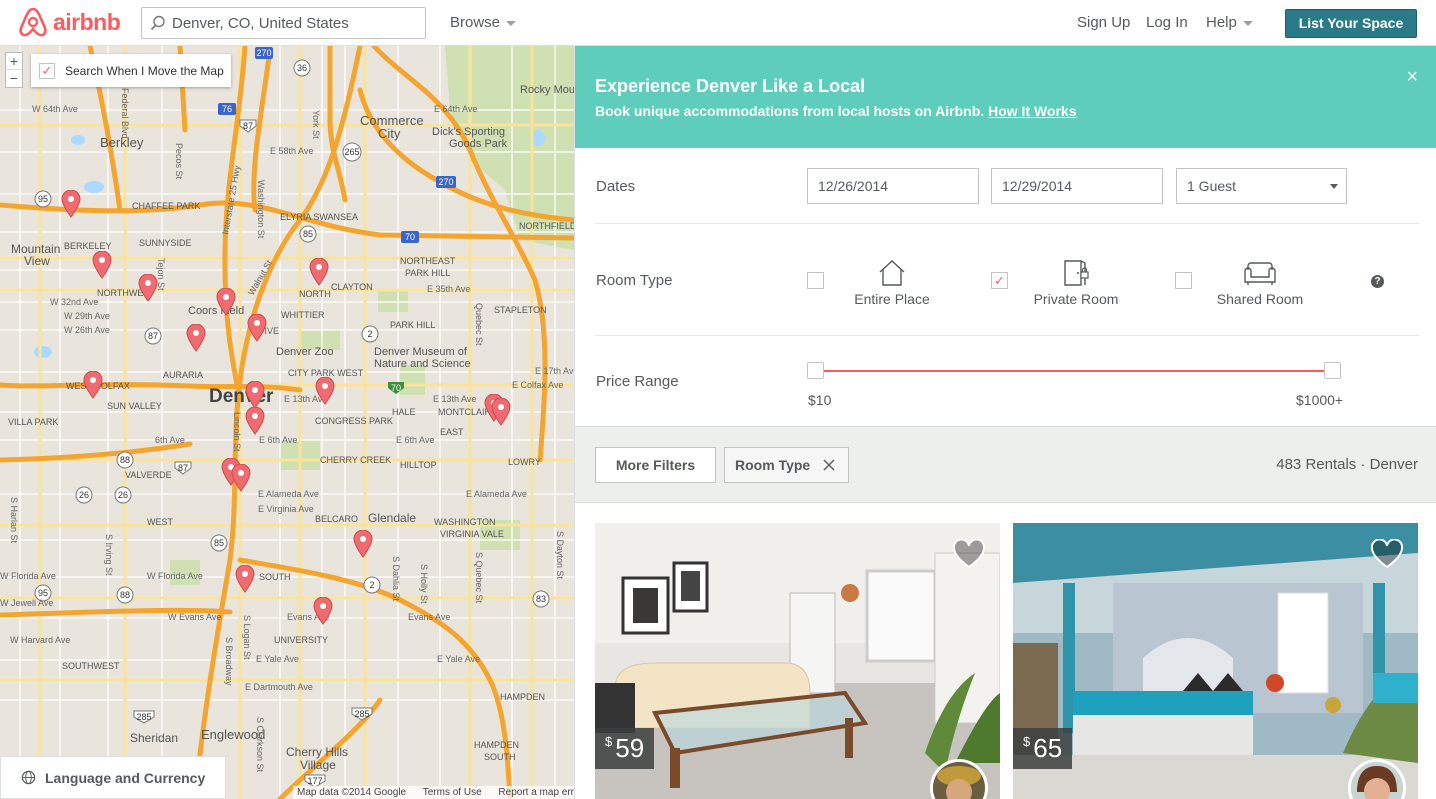  What do you see at coordinates (131, 70) in the screenshot?
I see `search-when-move-map-control: ✓ Search When I Move the Map` at bounding box center [131, 70].